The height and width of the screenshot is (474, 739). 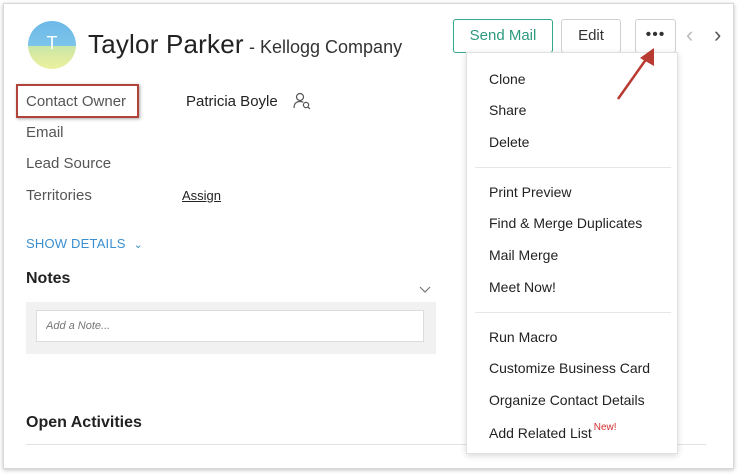 What do you see at coordinates (166, 44) in the screenshot?
I see `contact-name: Taylor Parker` at bounding box center [166, 44].